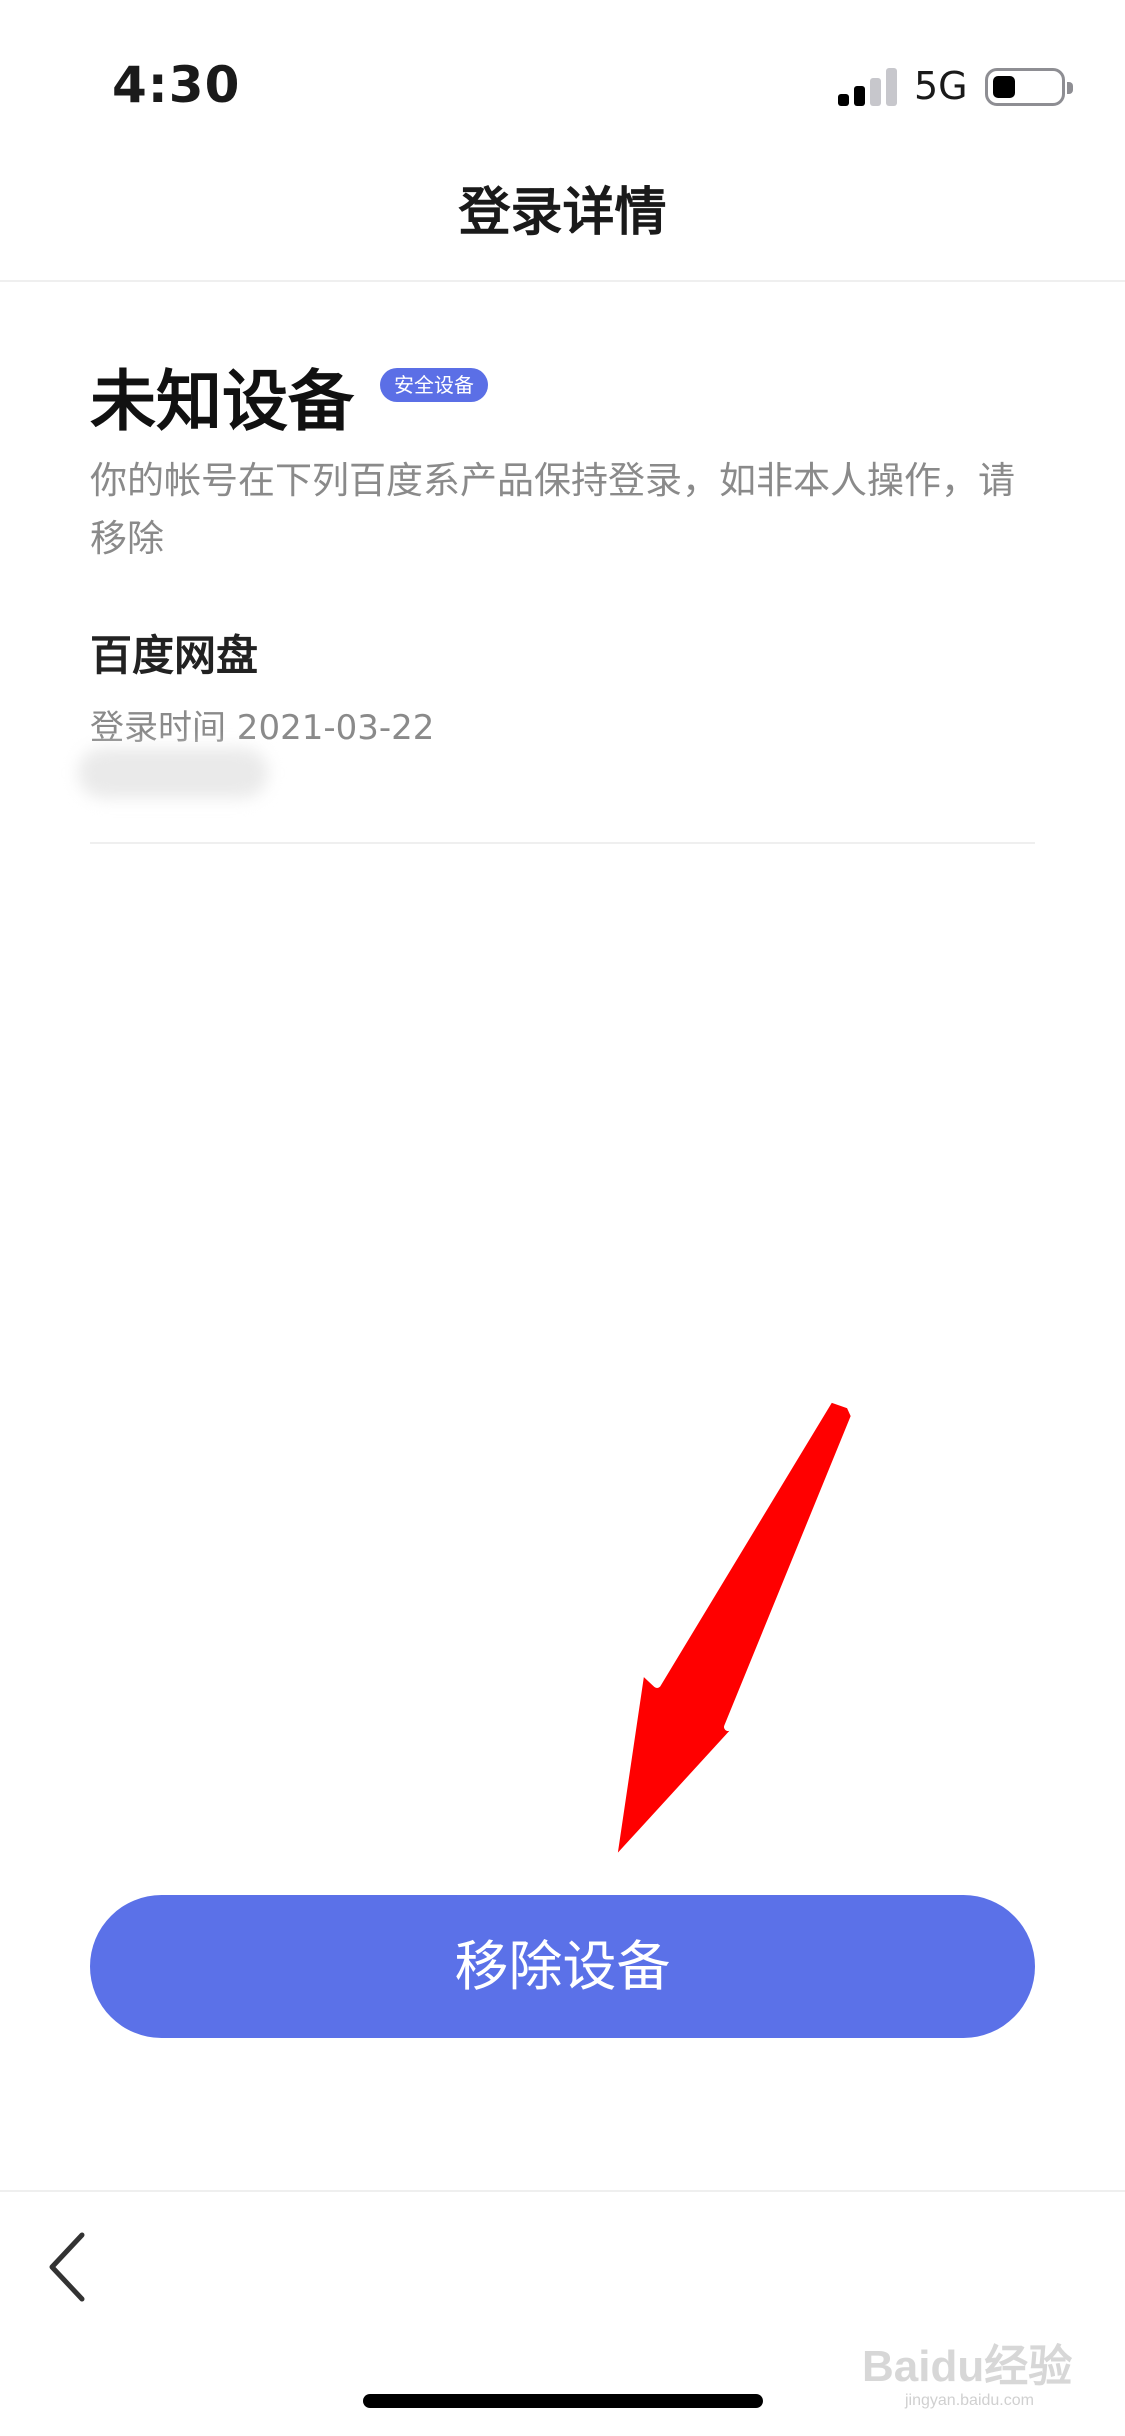 The width and height of the screenshot is (1125, 2436). I want to click on login-time: 登录时间 2021-03-22, so click(262, 728).